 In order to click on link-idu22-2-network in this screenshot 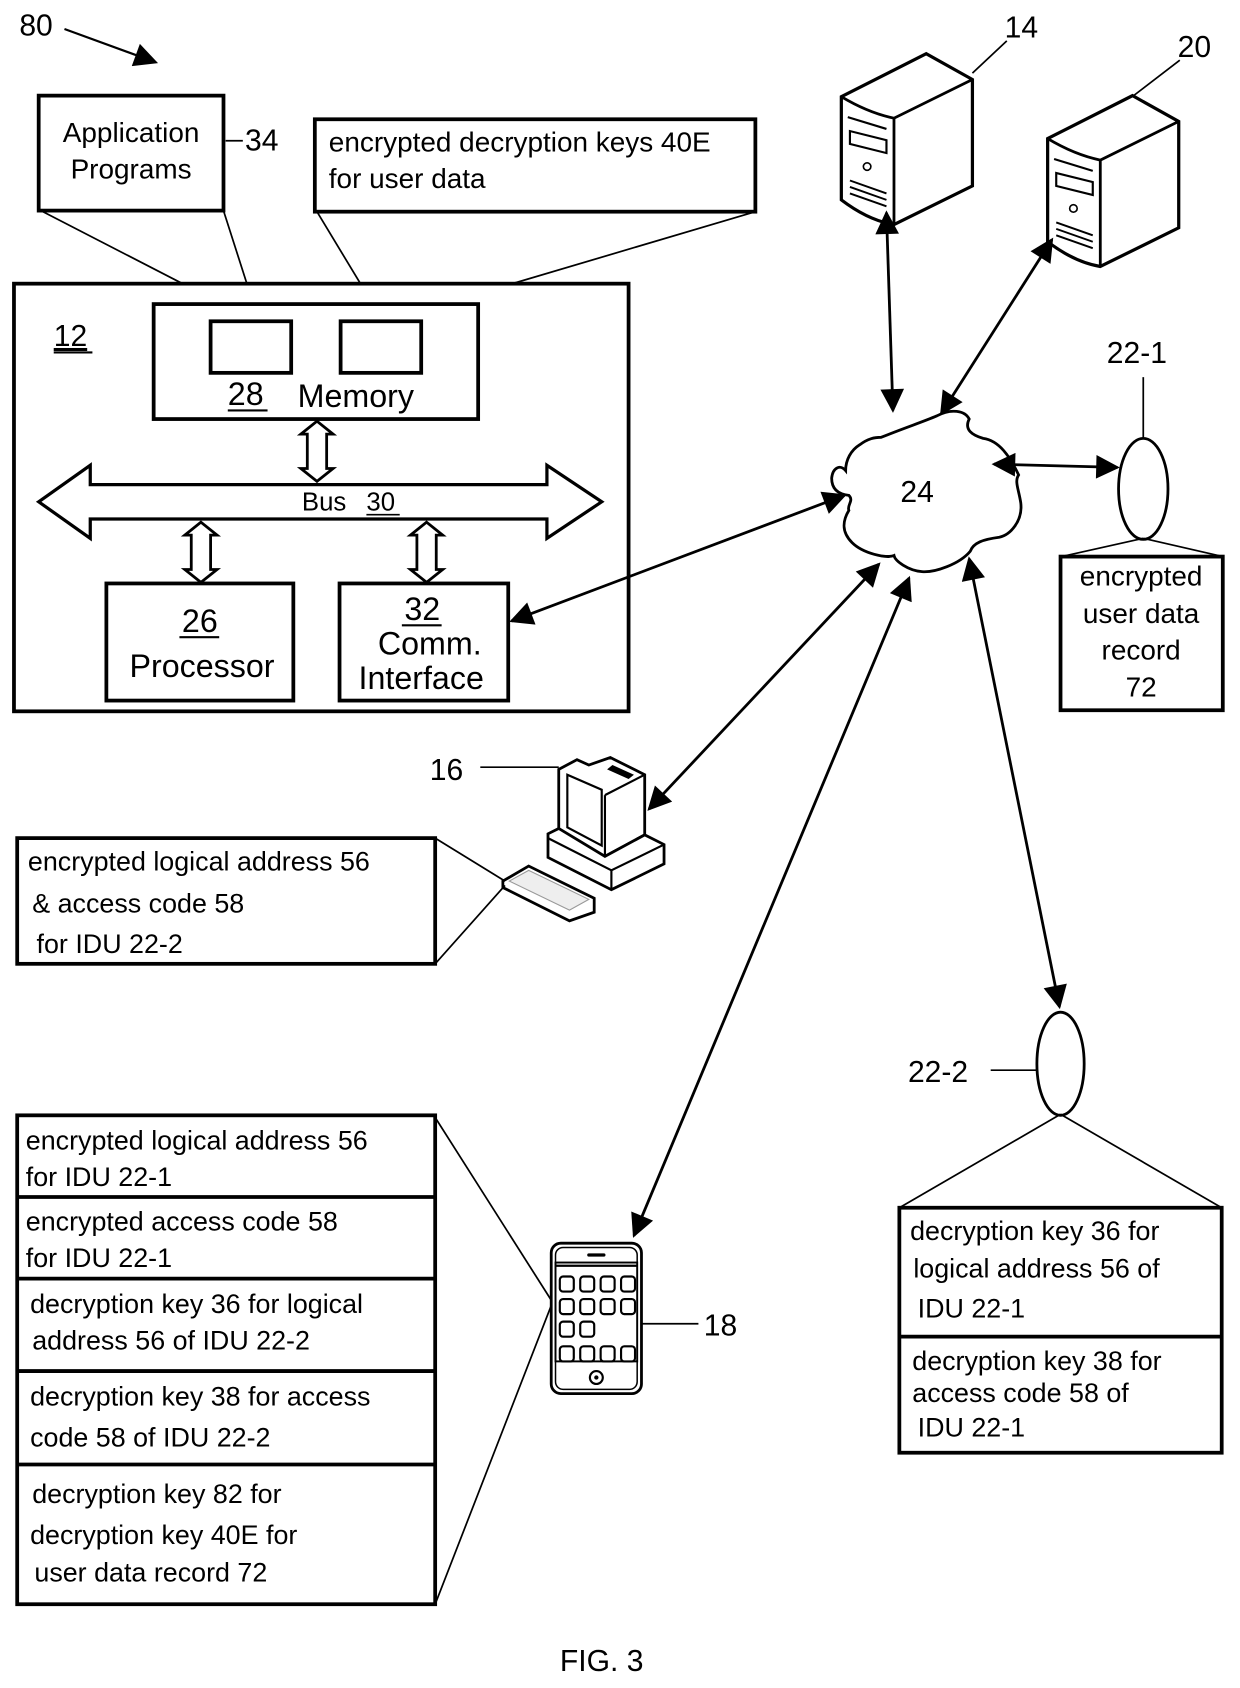, I will do `click(1014, 783)`.